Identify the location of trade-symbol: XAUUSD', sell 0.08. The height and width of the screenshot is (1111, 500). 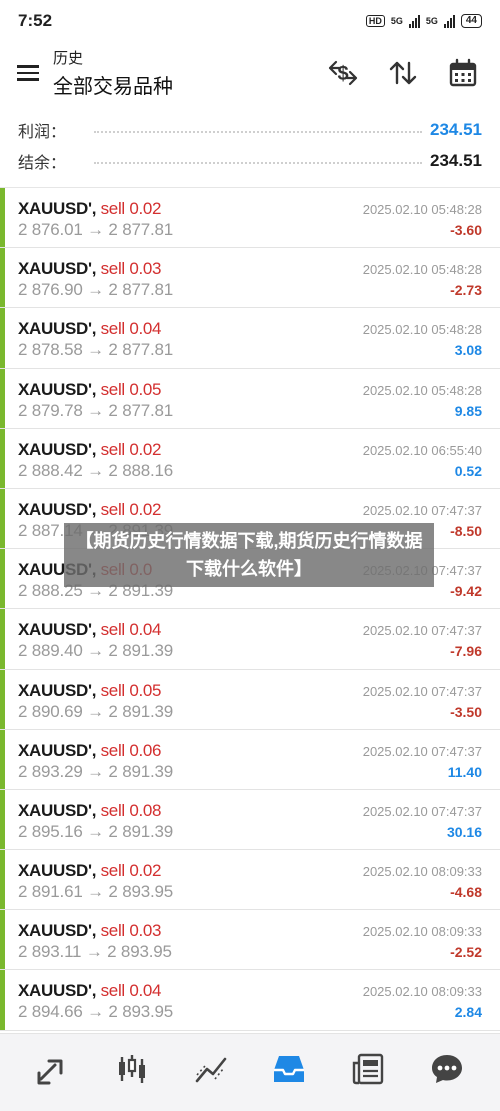
(90, 810).